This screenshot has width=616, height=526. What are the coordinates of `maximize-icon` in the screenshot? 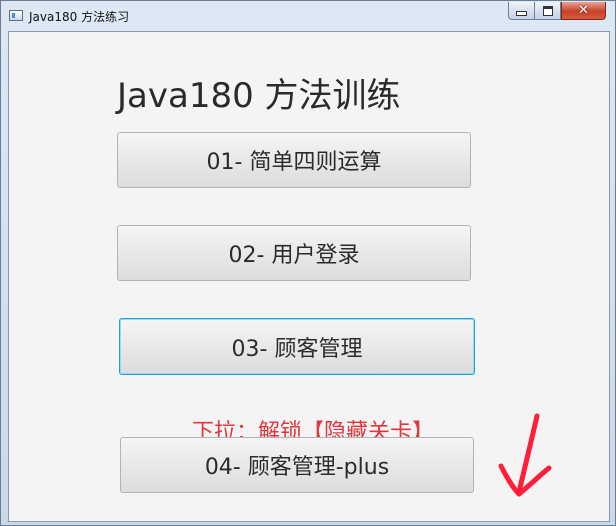 It's located at (547, 10).